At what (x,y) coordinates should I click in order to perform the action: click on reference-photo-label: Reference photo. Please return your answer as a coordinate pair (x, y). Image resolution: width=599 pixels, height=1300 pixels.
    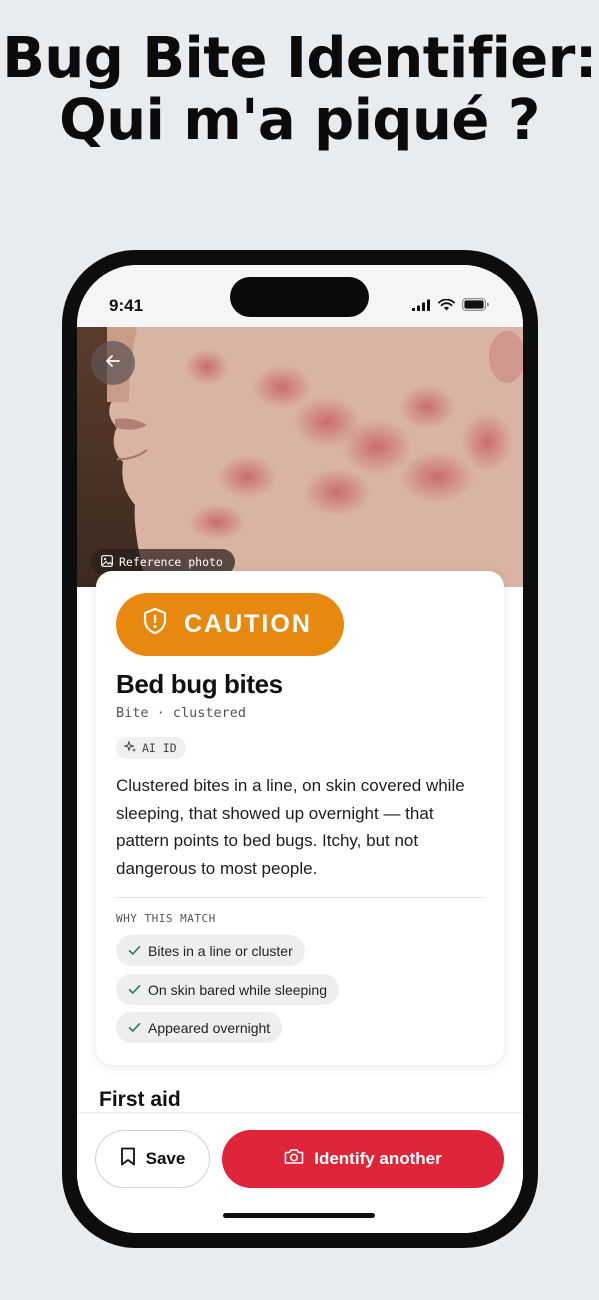
    Looking at the image, I should click on (171, 562).